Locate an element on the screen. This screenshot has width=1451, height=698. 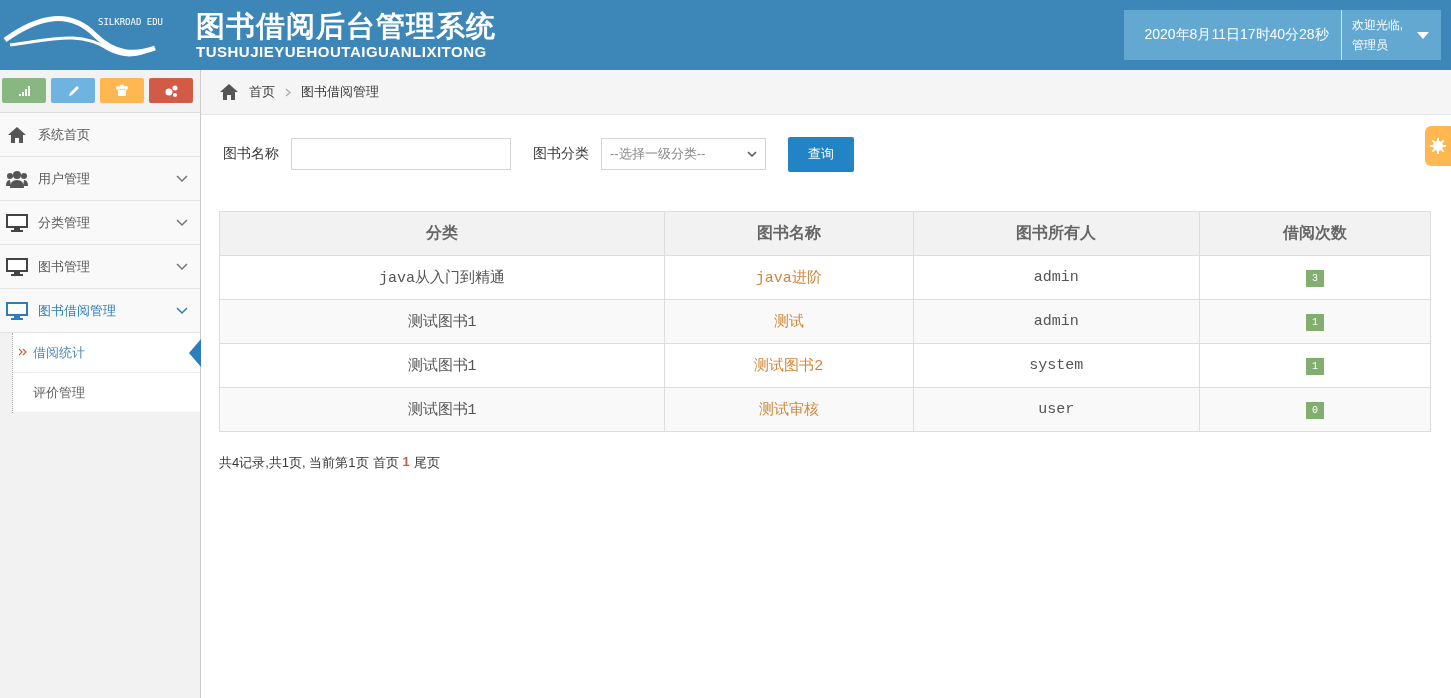
settings-icon is located at coordinates (1438, 146).